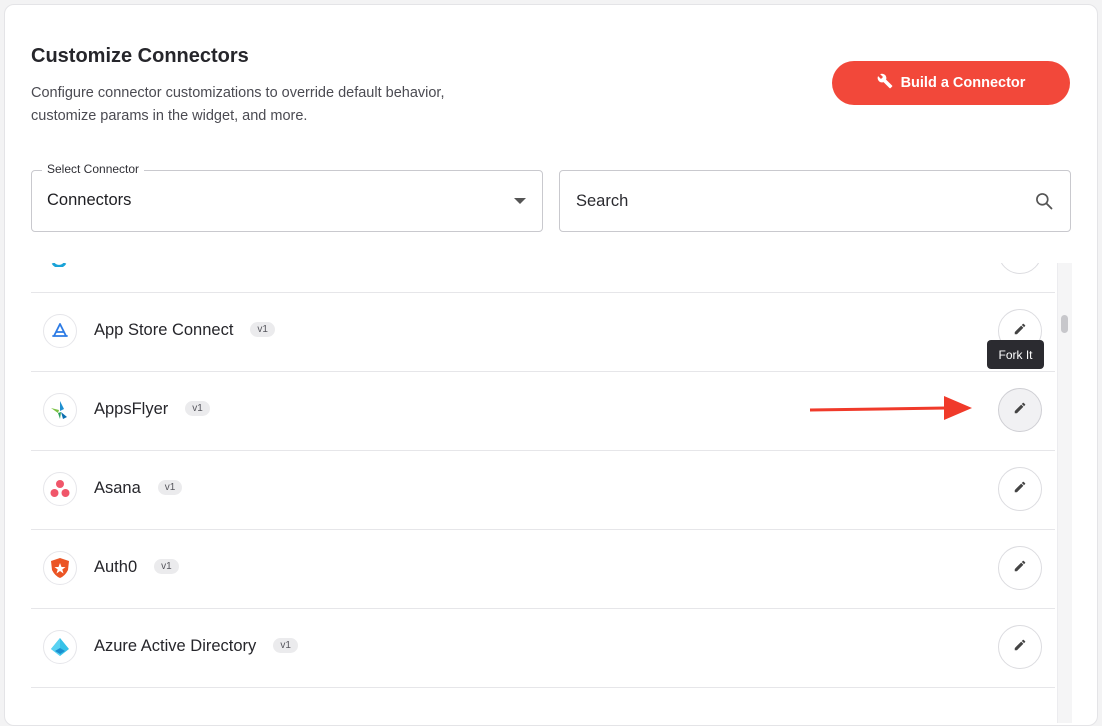  What do you see at coordinates (543, 490) in the screenshot?
I see `list-item: Asana v1` at bounding box center [543, 490].